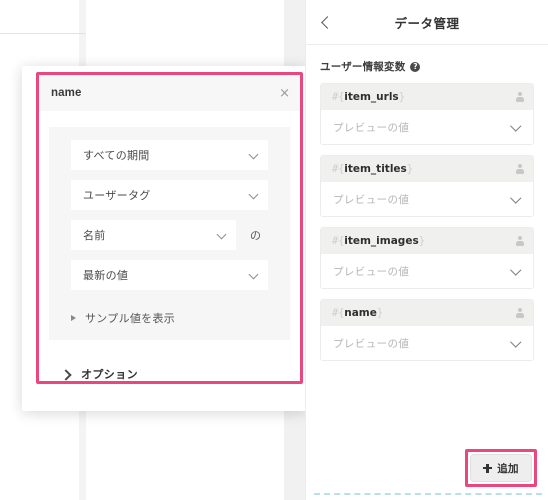  What do you see at coordinates (116, 155) in the screenshot?
I see `period-select-label: すべての期間` at bounding box center [116, 155].